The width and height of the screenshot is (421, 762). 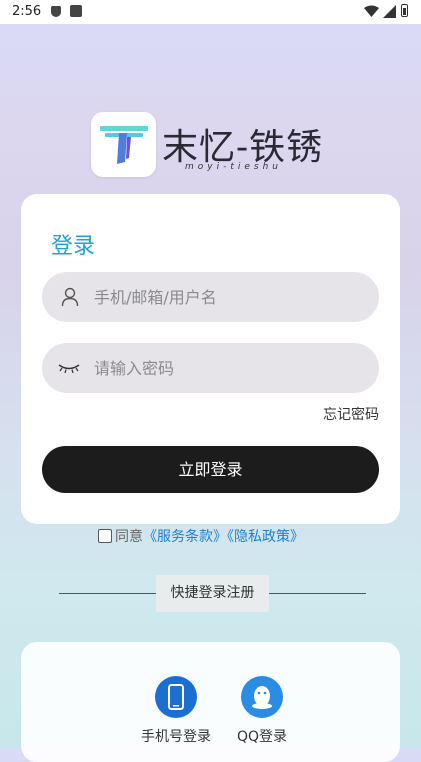 What do you see at coordinates (69, 368) in the screenshot?
I see `eye-closed-icon` at bounding box center [69, 368].